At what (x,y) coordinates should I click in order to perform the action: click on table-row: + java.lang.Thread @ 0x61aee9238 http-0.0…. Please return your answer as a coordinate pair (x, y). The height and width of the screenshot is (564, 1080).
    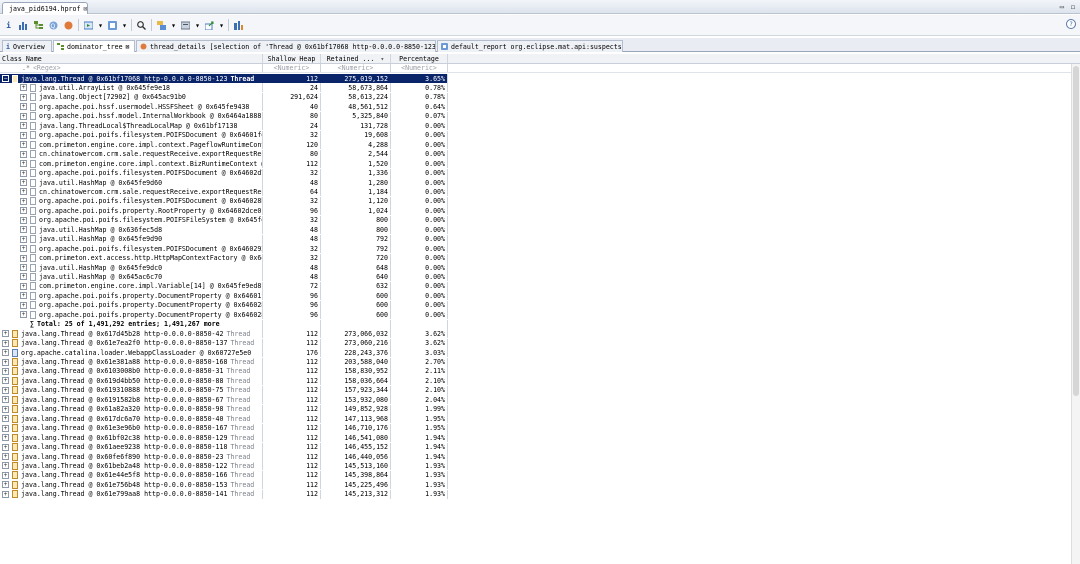
    Looking at the image, I should click on (224, 447).